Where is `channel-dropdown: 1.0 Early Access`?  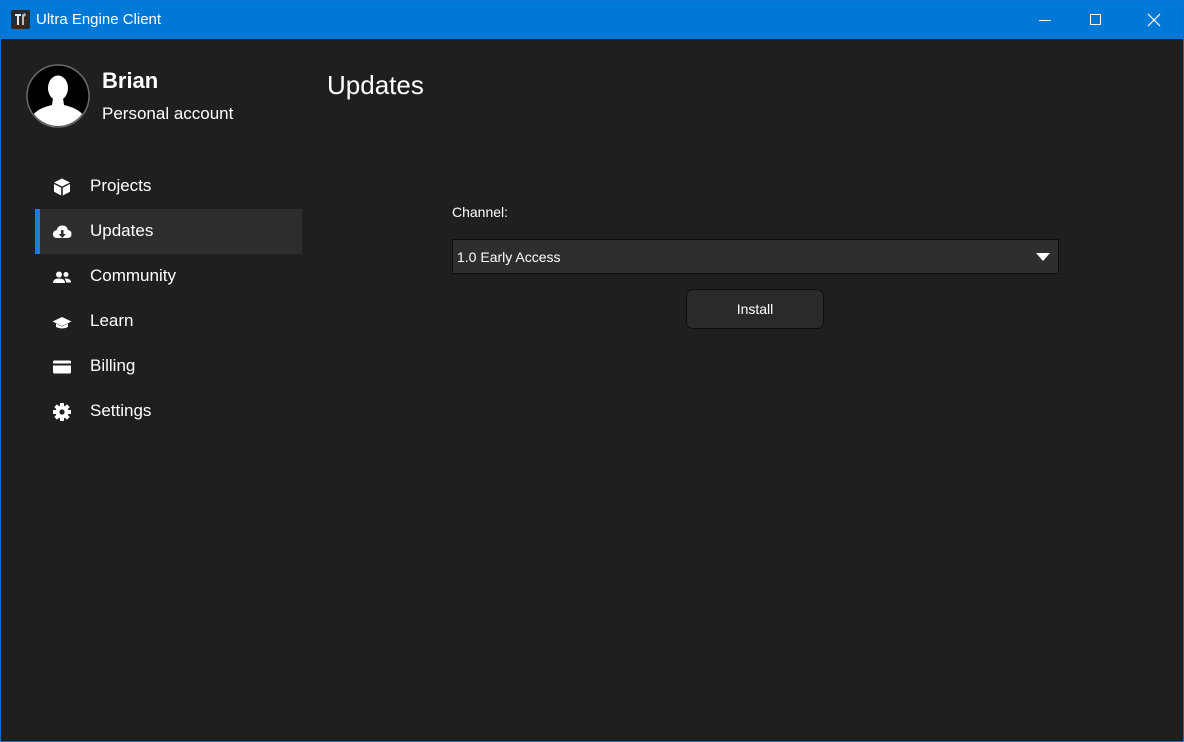
channel-dropdown: 1.0 Early Access is located at coordinates (755, 256).